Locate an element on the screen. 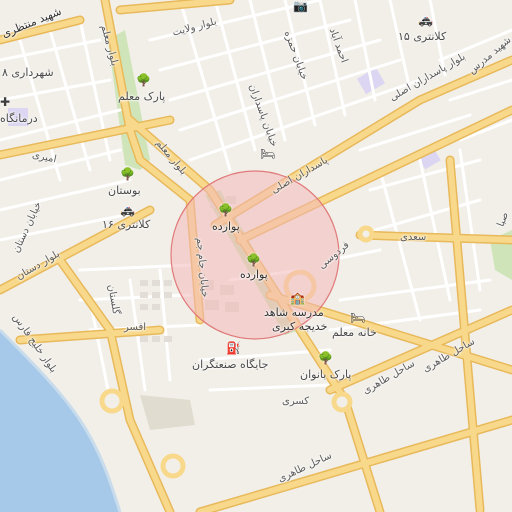 The height and width of the screenshot is (512, 512). camera-icon: 📷 is located at coordinates (300, 6).